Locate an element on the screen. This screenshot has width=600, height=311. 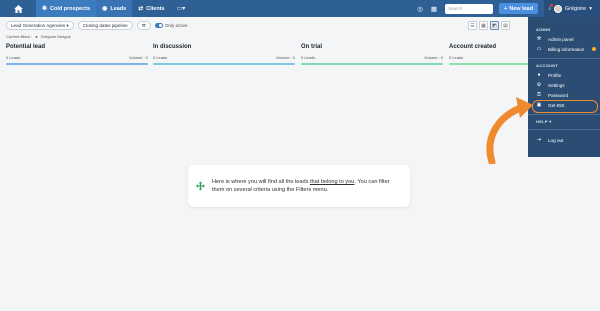
list-view-icon: ☰ is located at coordinates (472, 25).